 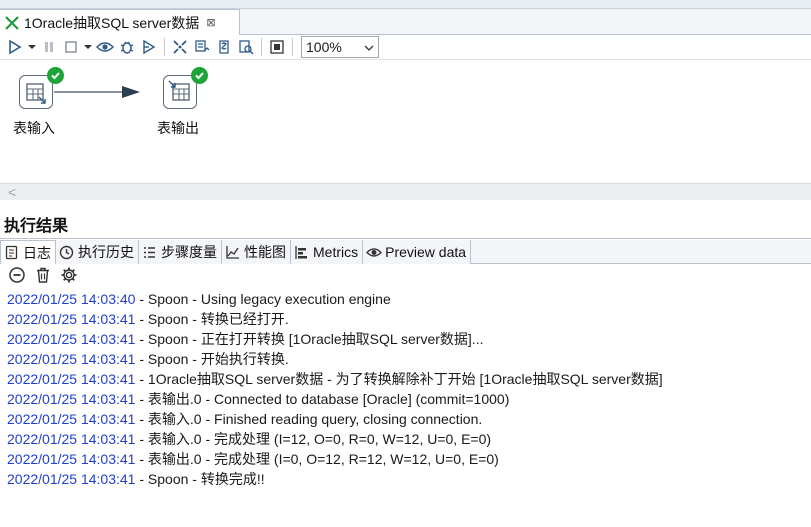 What do you see at coordinates (426, 252) in the screenshot?
I see `tab-label: Preview data` at bounding box center [426, 252].